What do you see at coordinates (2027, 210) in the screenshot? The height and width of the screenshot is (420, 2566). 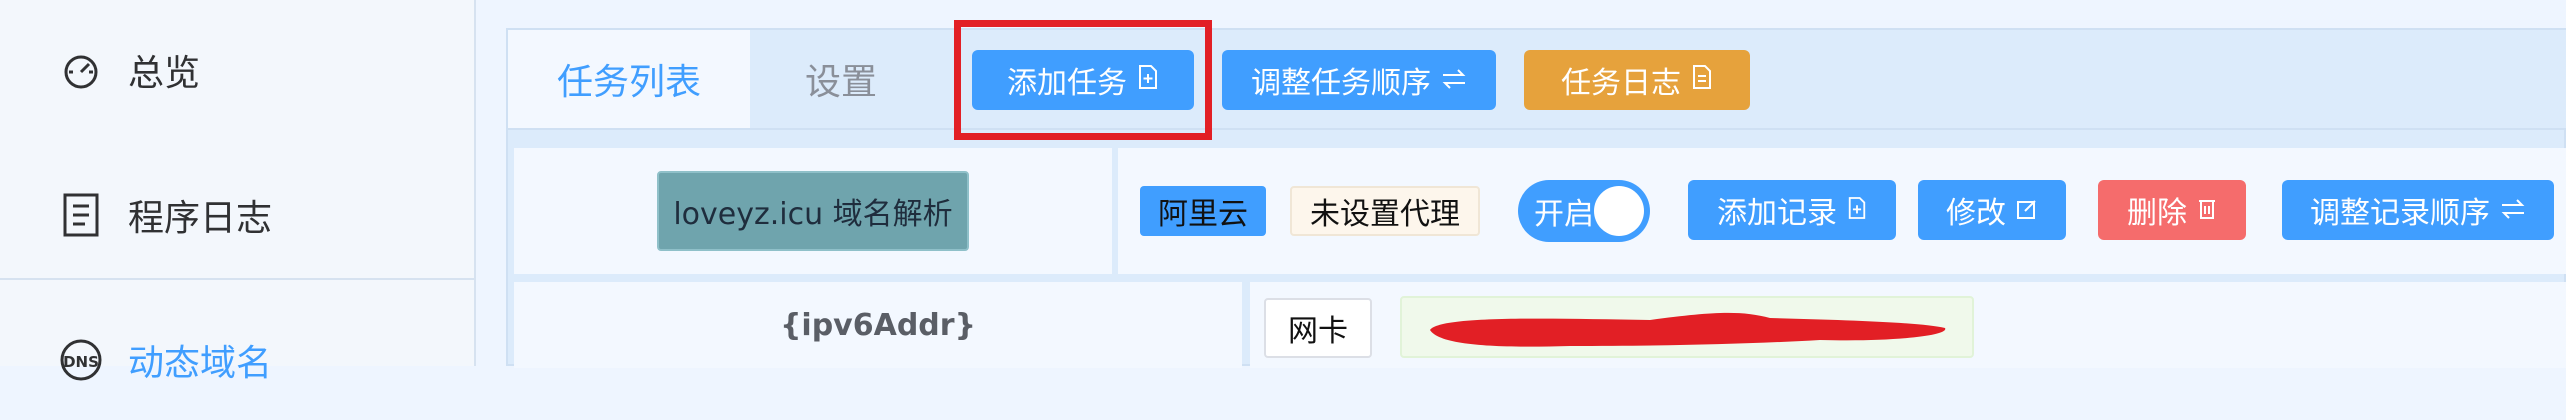 I see `edit-icon` at bounding box center [2027, 210].